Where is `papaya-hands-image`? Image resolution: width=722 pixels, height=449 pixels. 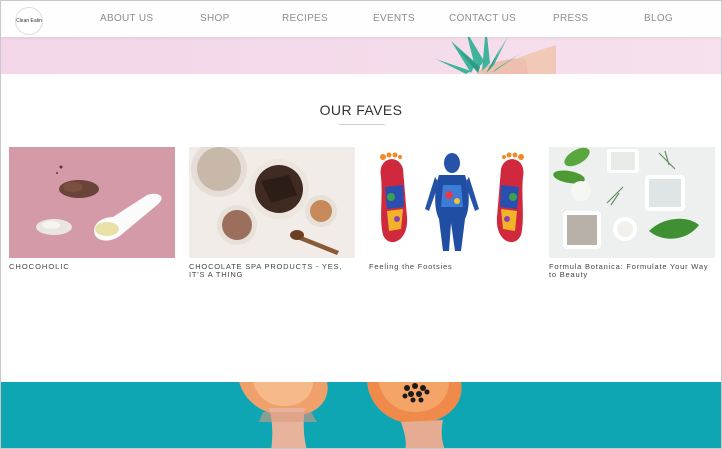
papaya-hands-image is located at coordinates (361, 415).